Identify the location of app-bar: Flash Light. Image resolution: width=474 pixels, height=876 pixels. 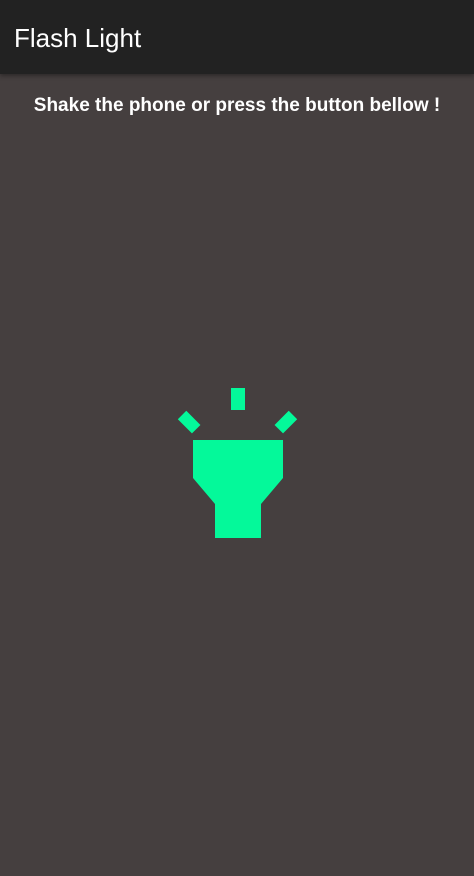
(237, 37).